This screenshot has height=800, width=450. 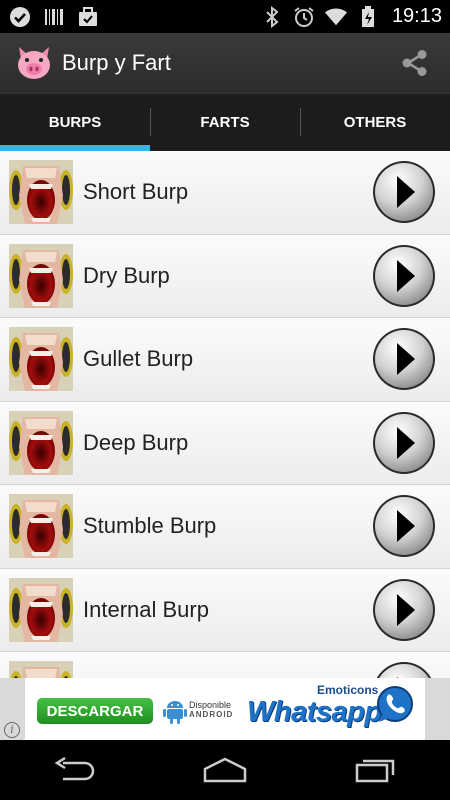 I want to click on barcode-icon, so click(x=54, y=17).